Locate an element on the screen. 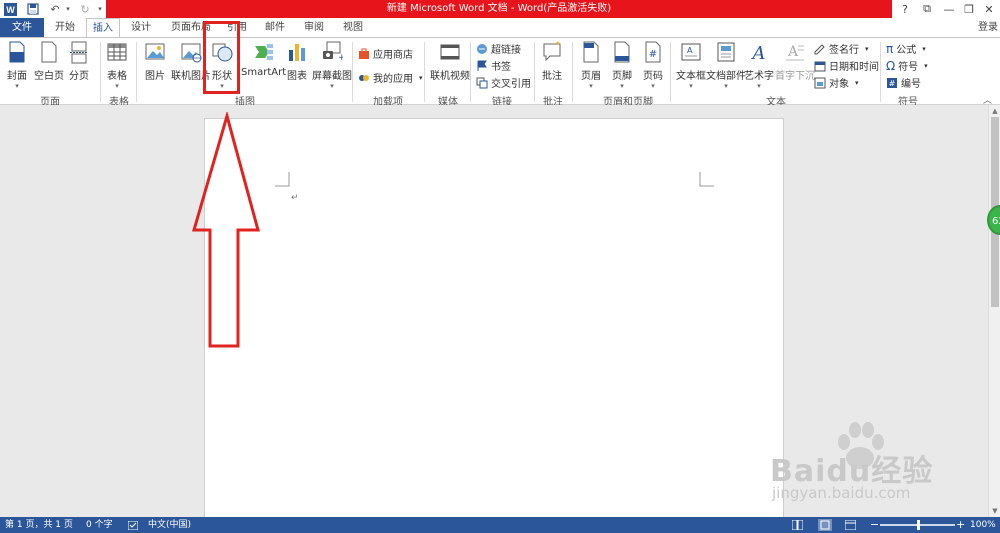 The image size is (1000, 533). smartart-icon is located at coordinates (263, 52).